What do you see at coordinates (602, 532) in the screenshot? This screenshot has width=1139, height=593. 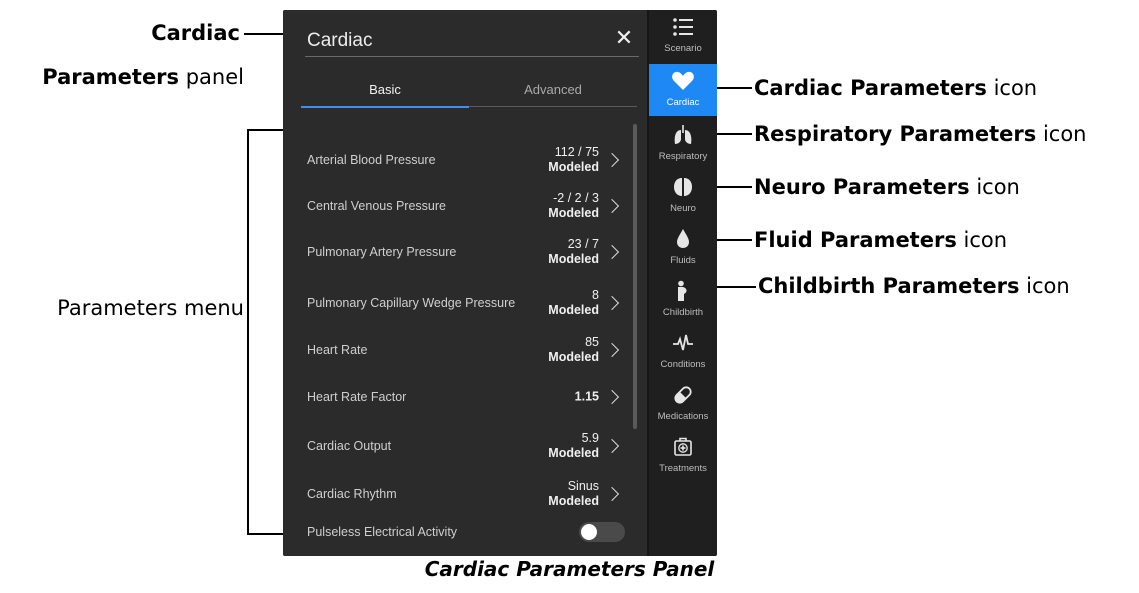 I see `pulseless-electrical-activity-toggle` at bounding box center [602, 532].